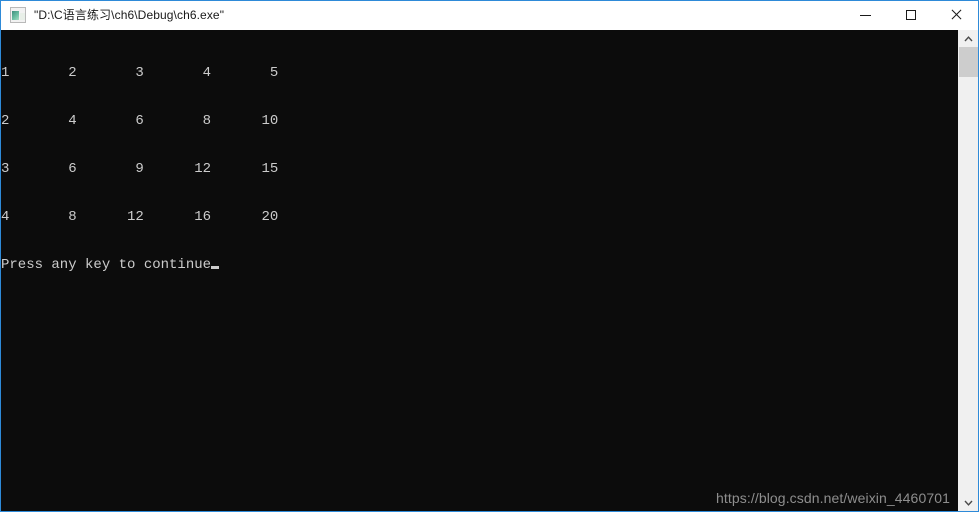 This screenshot has width=979, height=512. What do you see at coordinates (106, 265) in the screenshot?
I see `console-prompt-text: Press any key to continue` at bounding box center [106, 265].